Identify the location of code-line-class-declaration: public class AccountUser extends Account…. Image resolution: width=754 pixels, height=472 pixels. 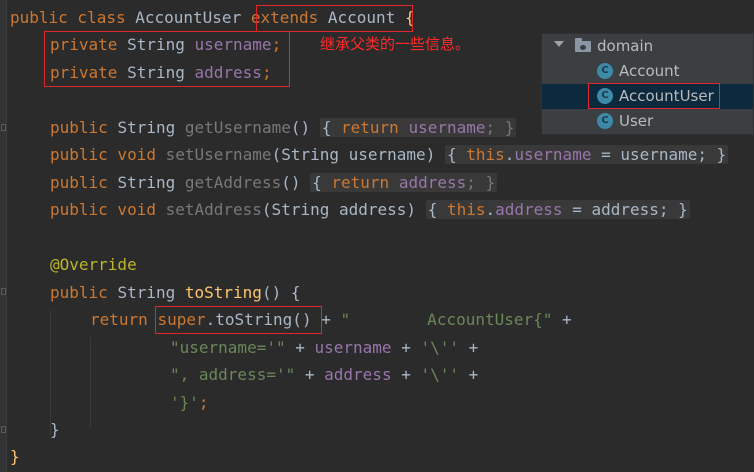
(212, 17).